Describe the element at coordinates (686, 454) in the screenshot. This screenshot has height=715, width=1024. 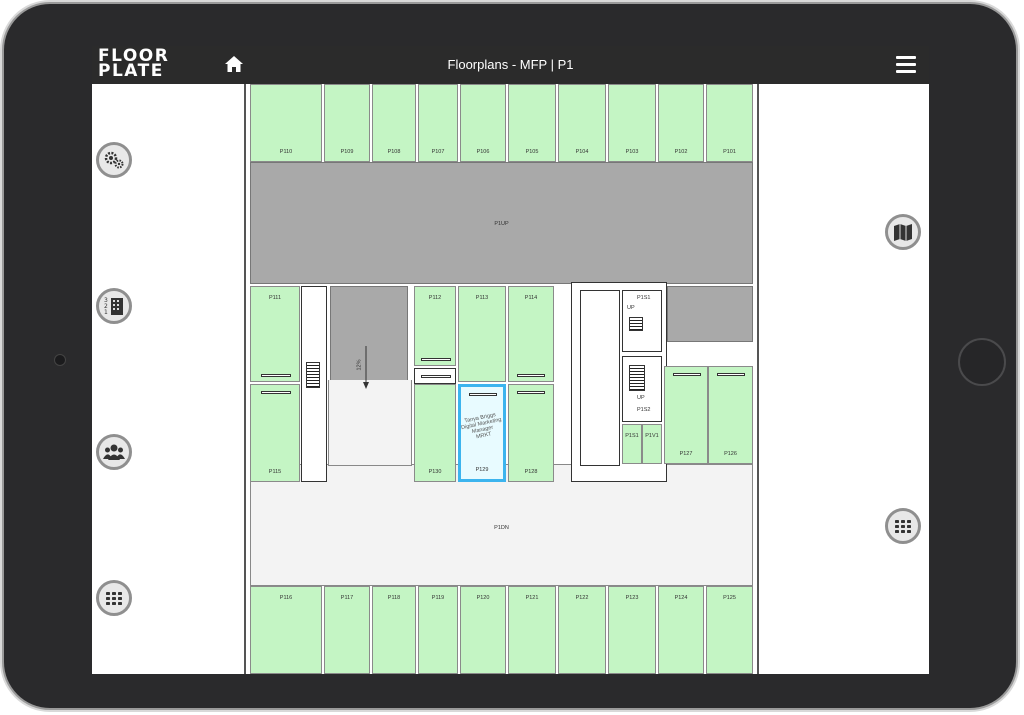
I see `room-label: P127` at that location.